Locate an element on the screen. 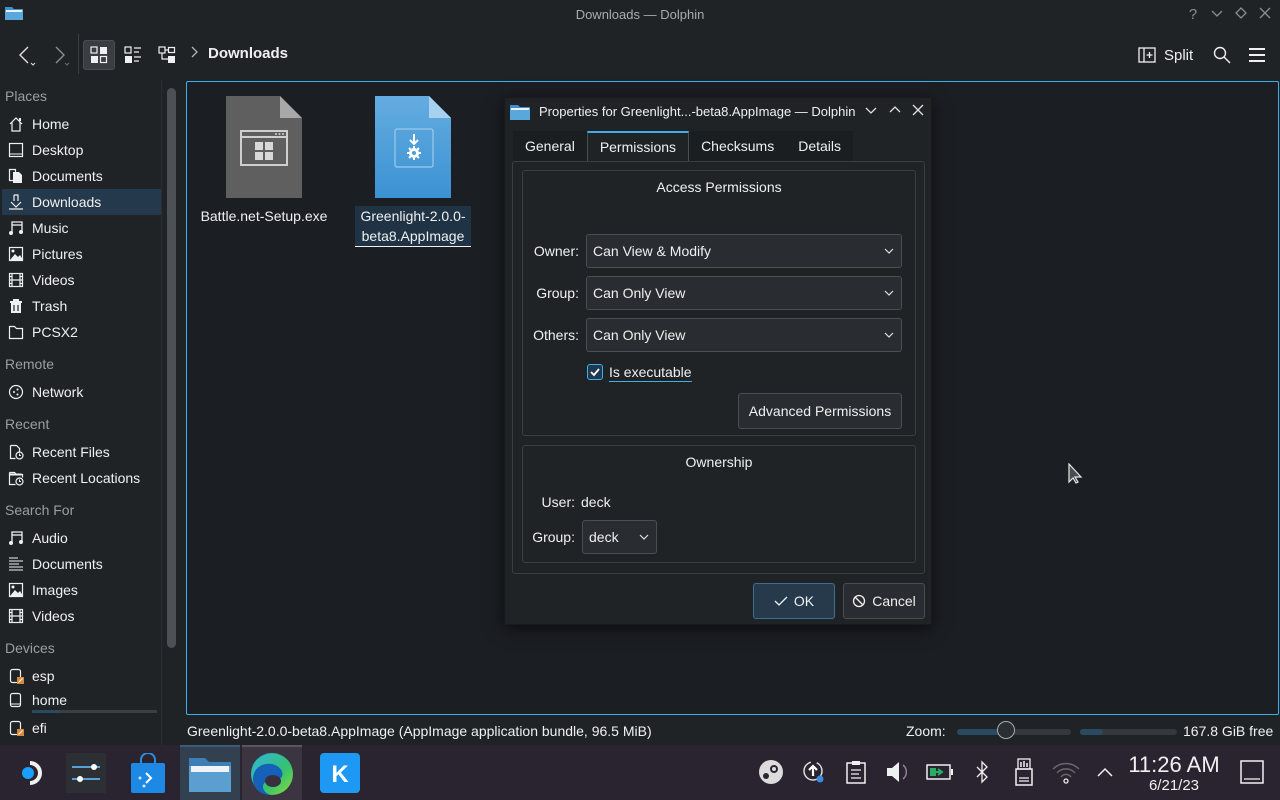 This screenshot has height=800, width=1280. maximize-button is located at coordinates (1241, 15).